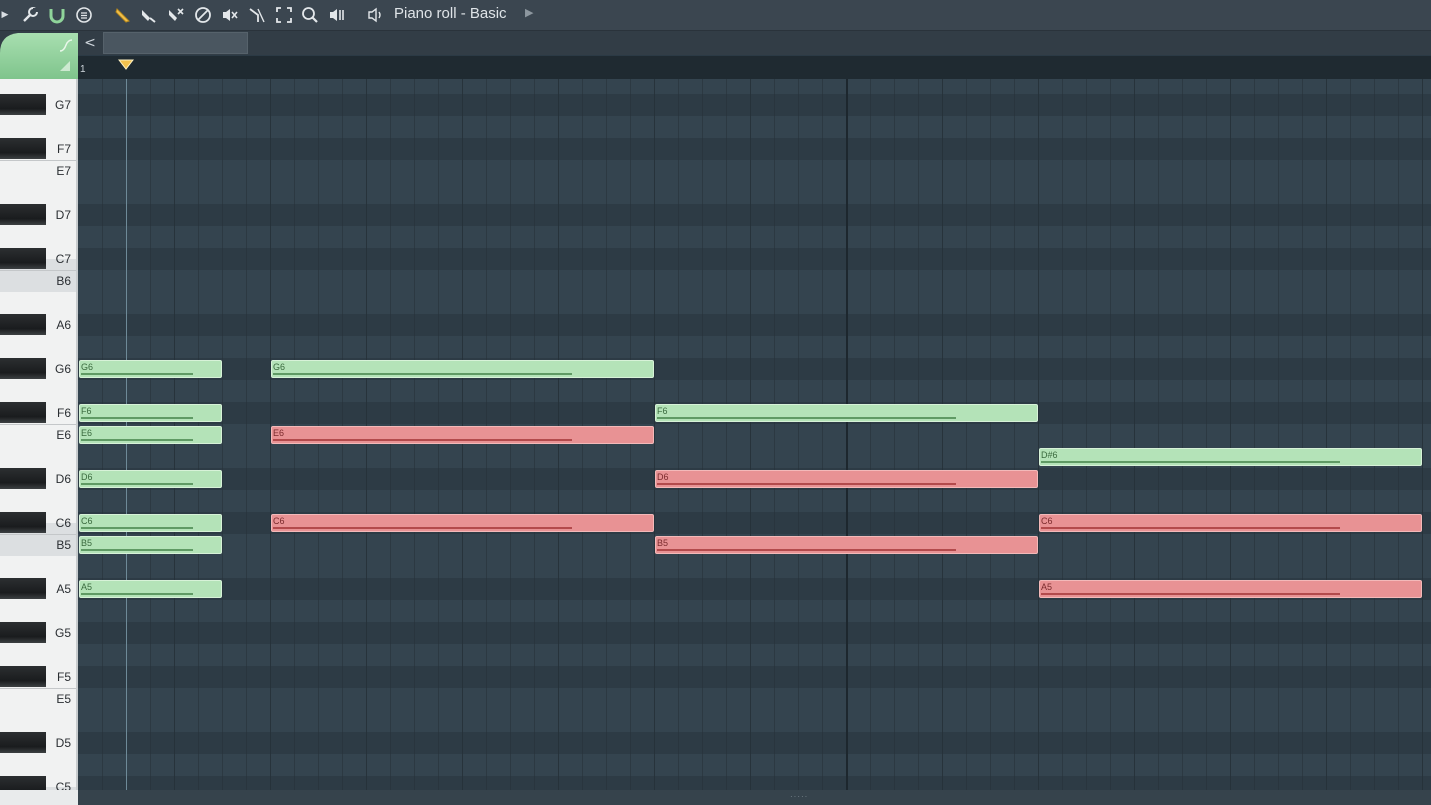 Image resolution: width=1431 pixels, height=805 pixels. What do you see at coordinates (87, 521) in the screenshot?
I see `note-label: C6` at bounding box center [87, 521].